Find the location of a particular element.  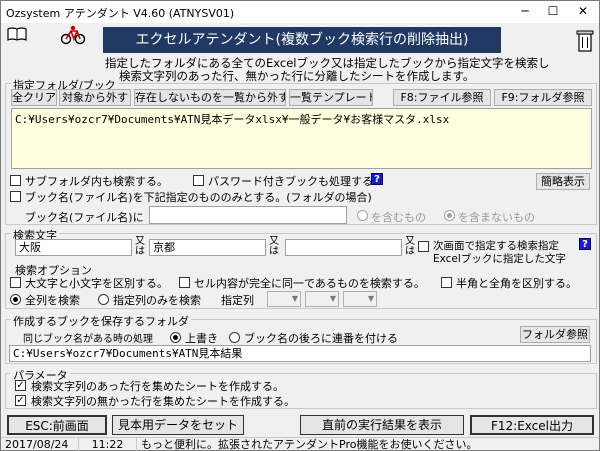

specified-columns-radio is located at coordinates (103, 299).